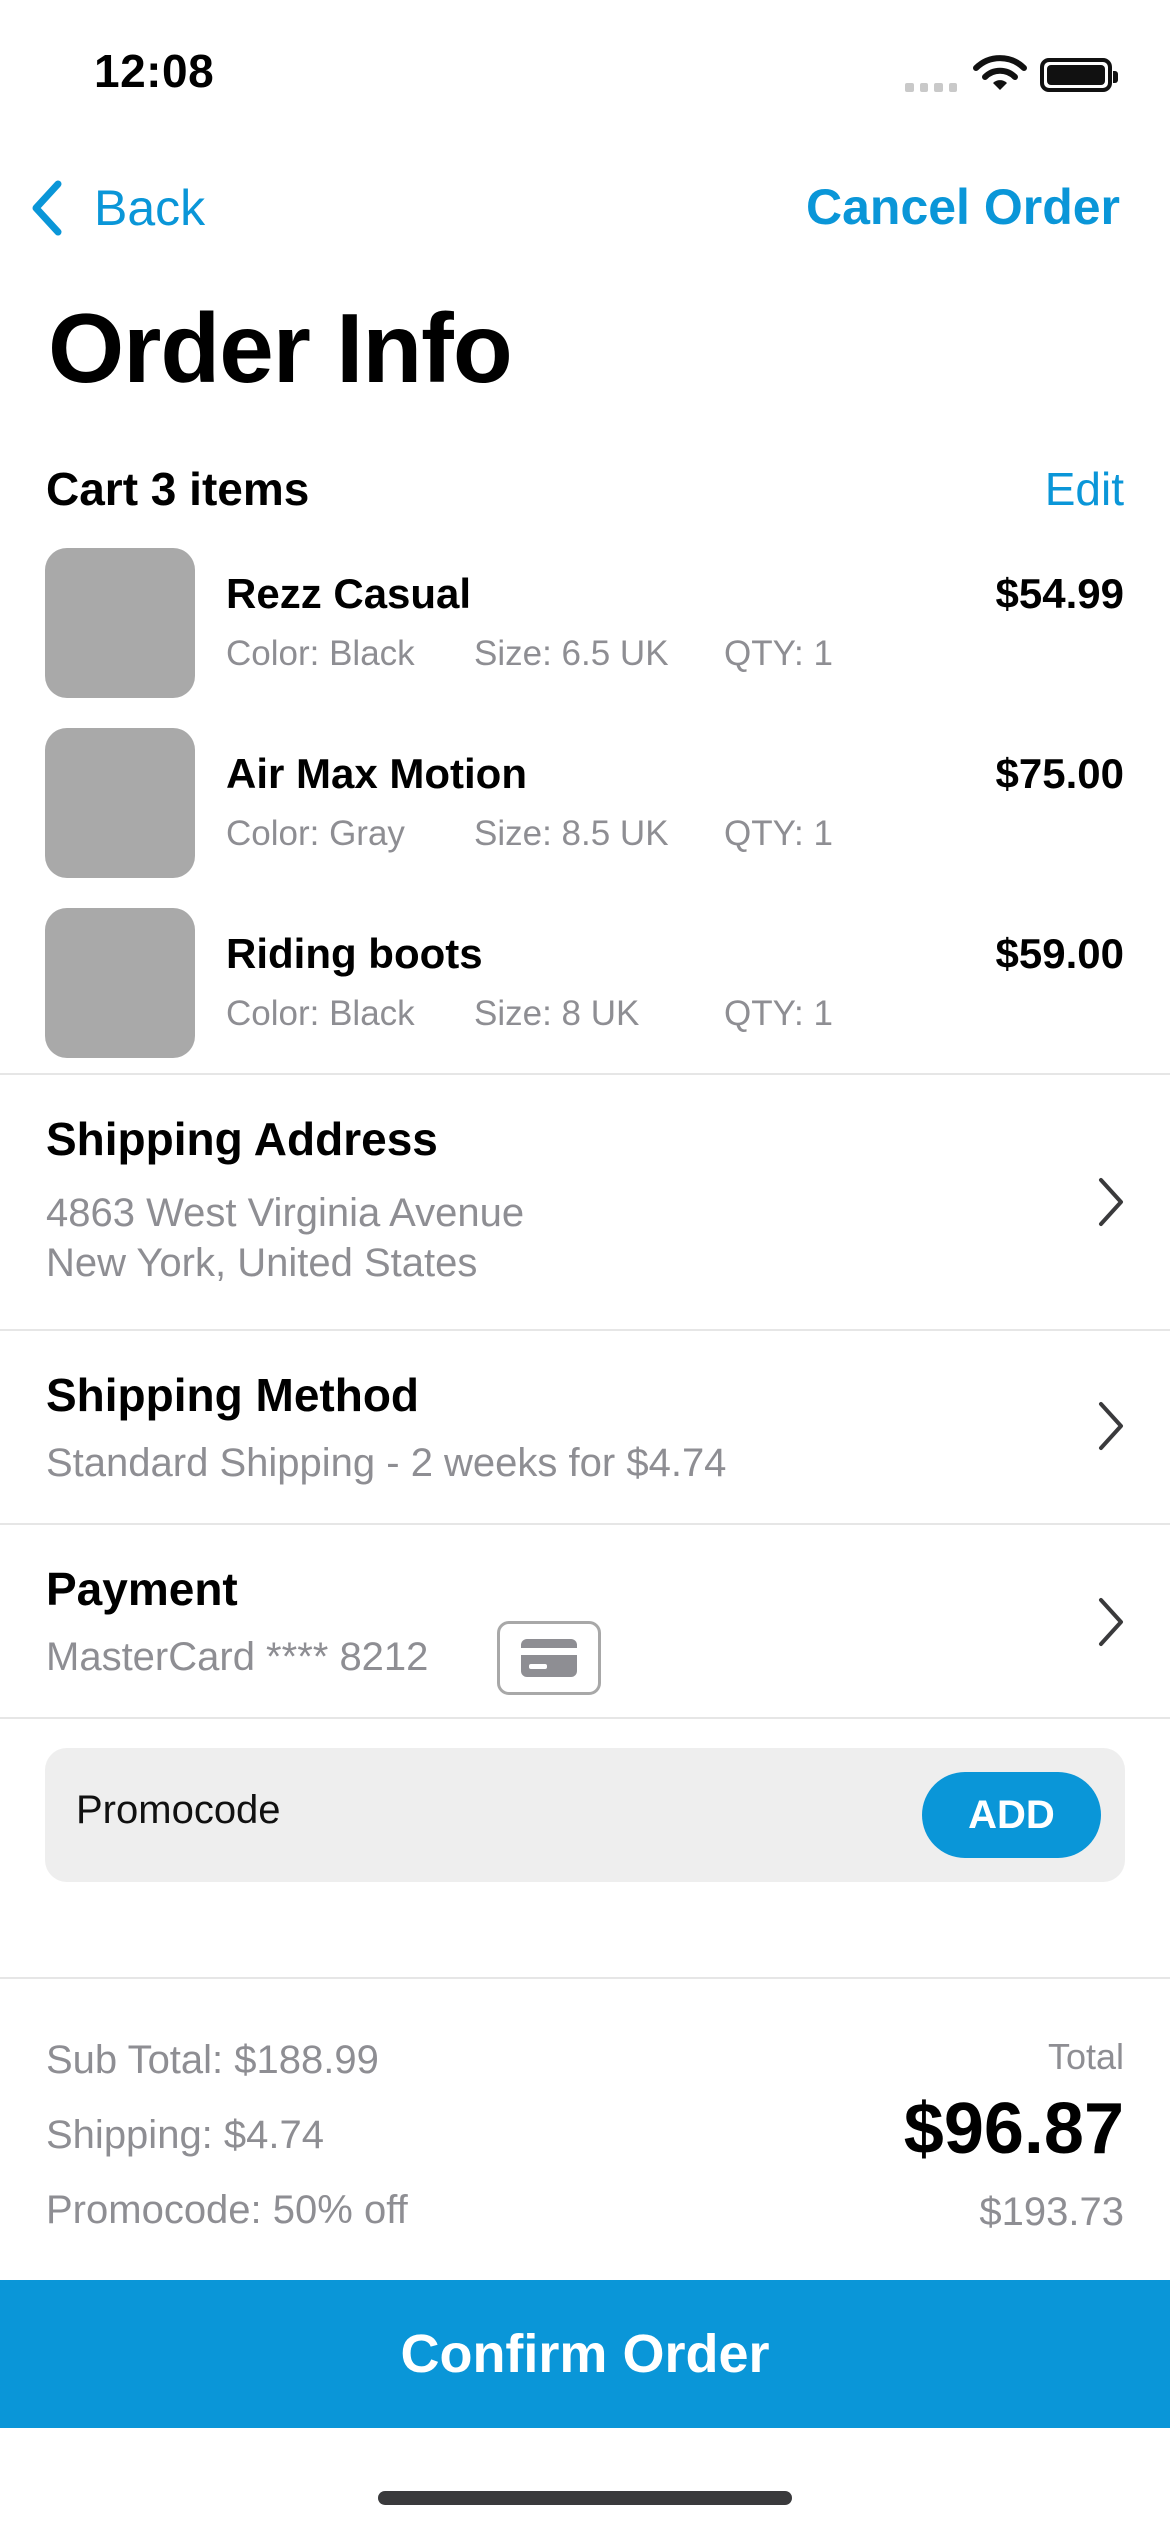  Describe the element at coordinates (150, 208) in the screenshot. I see `back-label: Back` at that location.